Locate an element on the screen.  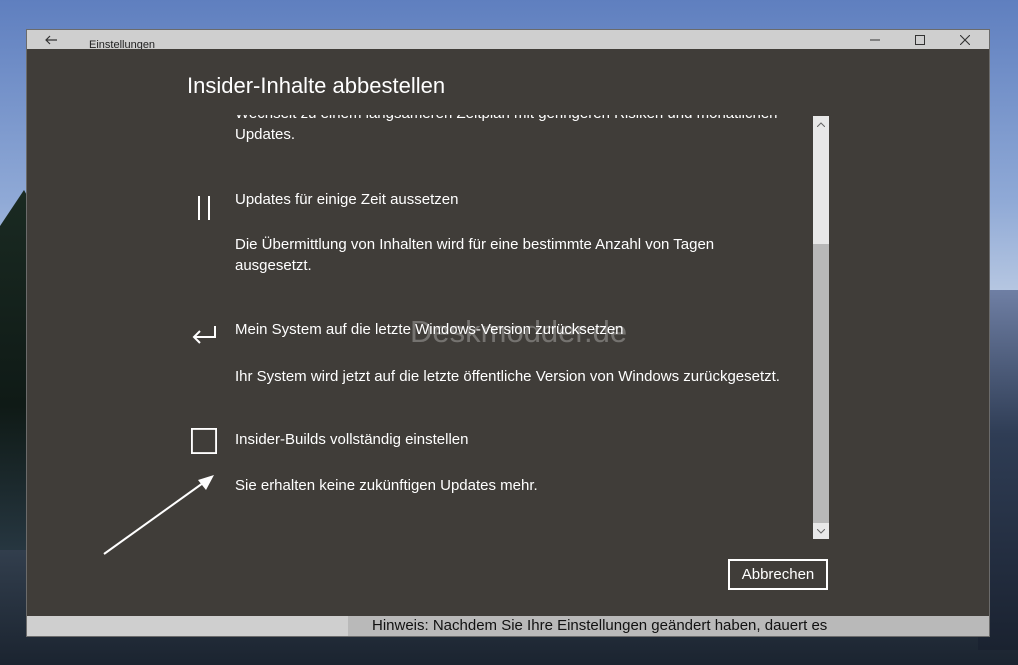
close-icon is located at coordinates (965, 39).